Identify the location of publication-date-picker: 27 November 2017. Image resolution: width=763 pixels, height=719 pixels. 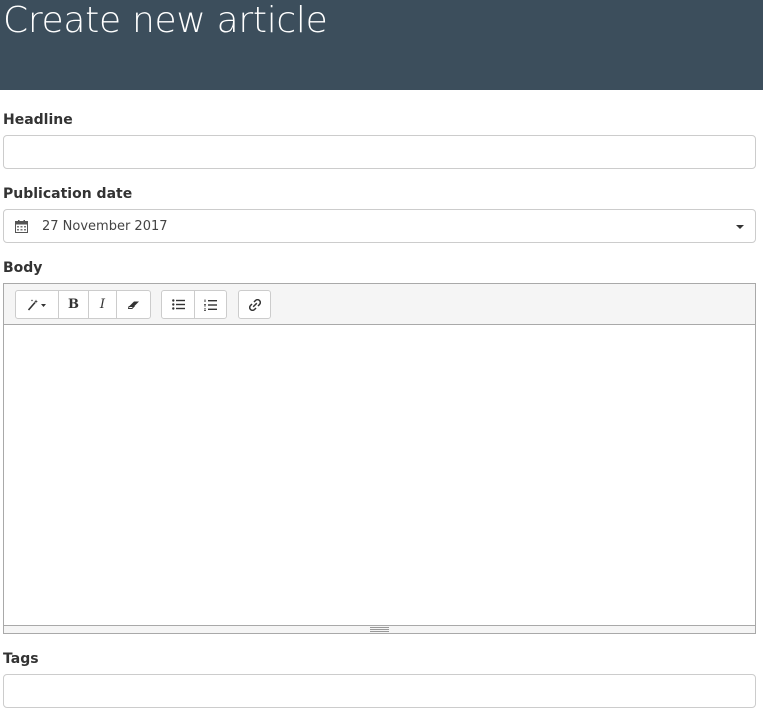
(379, 226).